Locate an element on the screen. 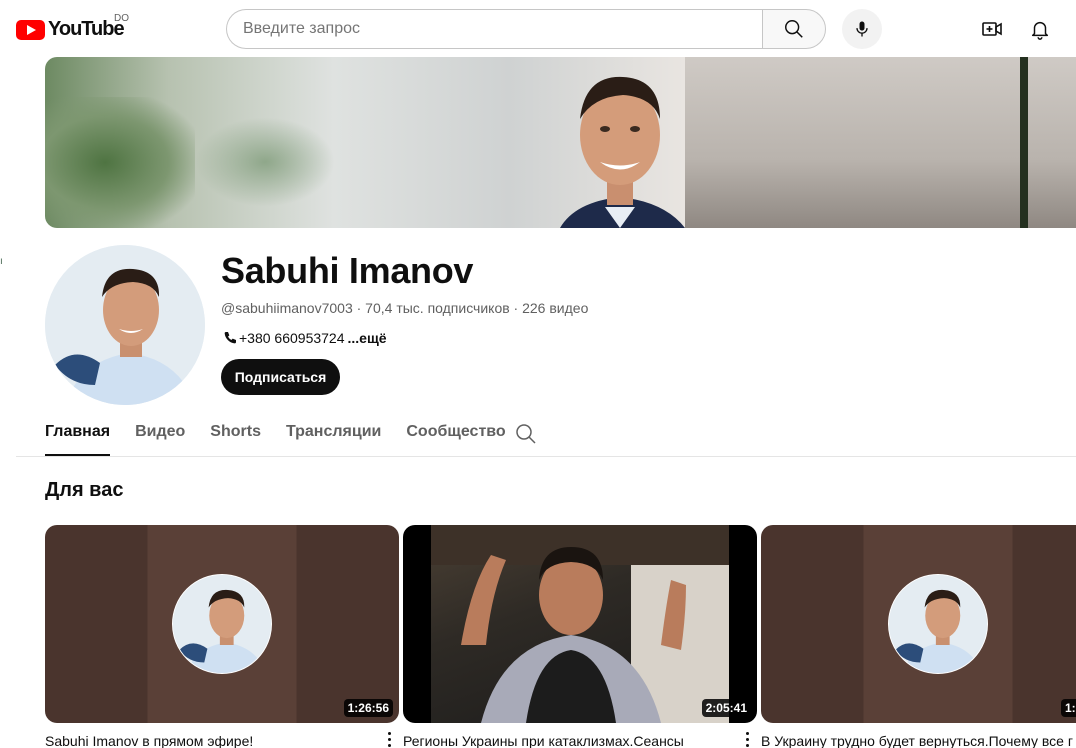 The width and height of the screenshot is (1076, 748). video-thumbnail: 1:5 is located at coordinates (918, 624).